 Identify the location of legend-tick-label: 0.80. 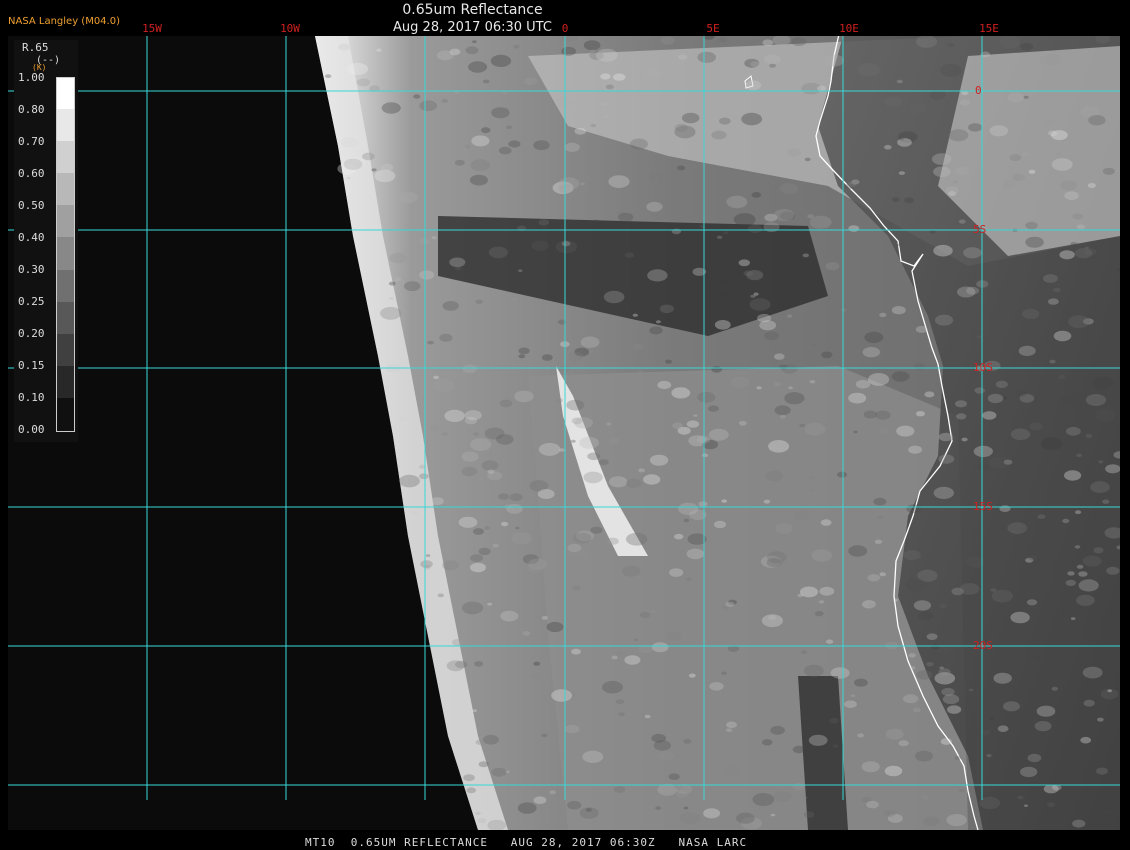
(31, 109).